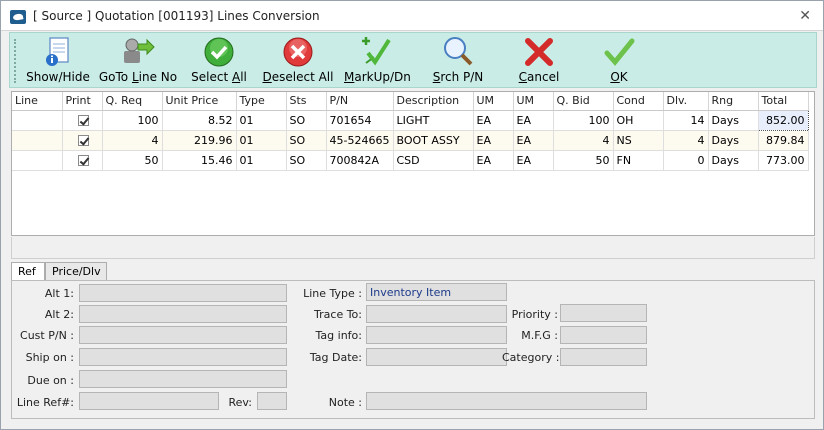  Describe the element at coordinates (306, 101) in the screenshot. I see `col-header: Sts` at that location.